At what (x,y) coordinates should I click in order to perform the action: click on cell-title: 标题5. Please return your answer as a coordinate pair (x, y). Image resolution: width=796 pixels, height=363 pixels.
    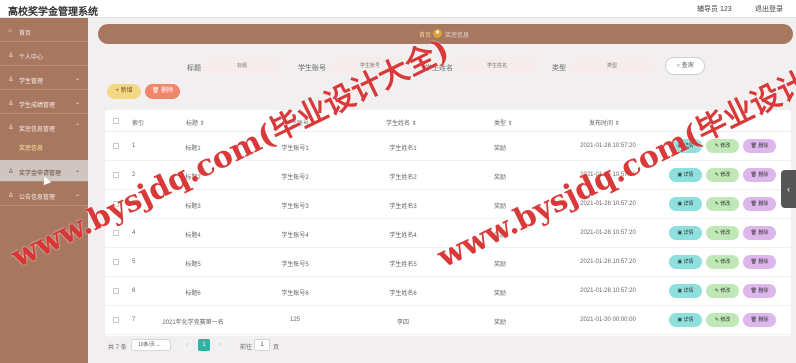
    Looking at the image, I should click on (193, 265).